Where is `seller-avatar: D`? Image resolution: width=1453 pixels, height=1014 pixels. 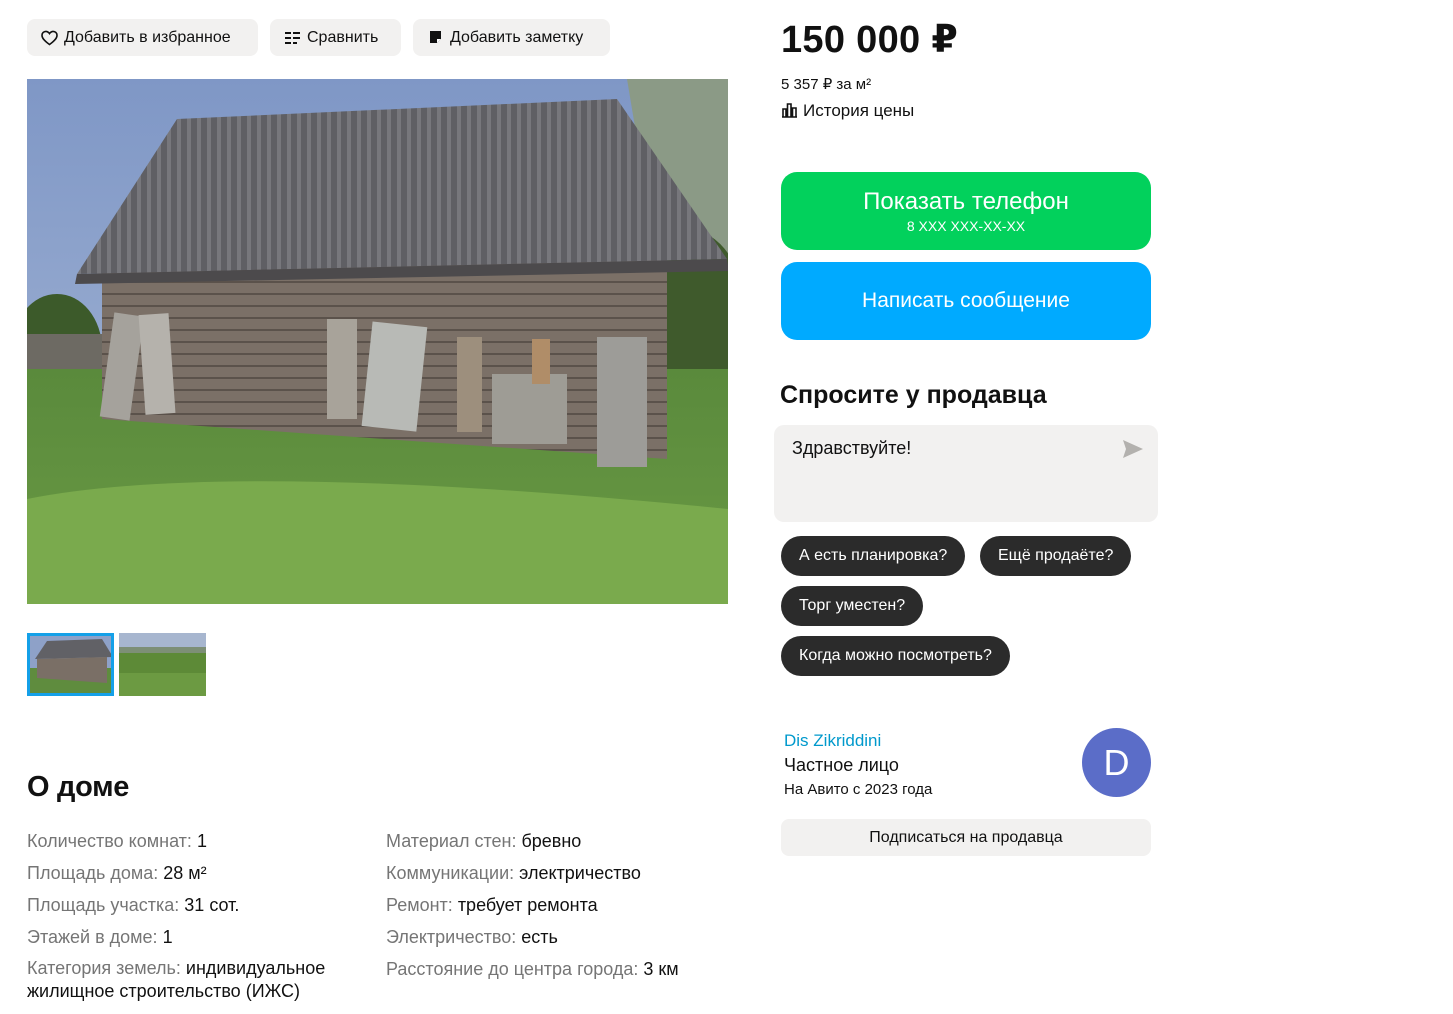
seller-avatar: D is located at coordinates (1116, 762).